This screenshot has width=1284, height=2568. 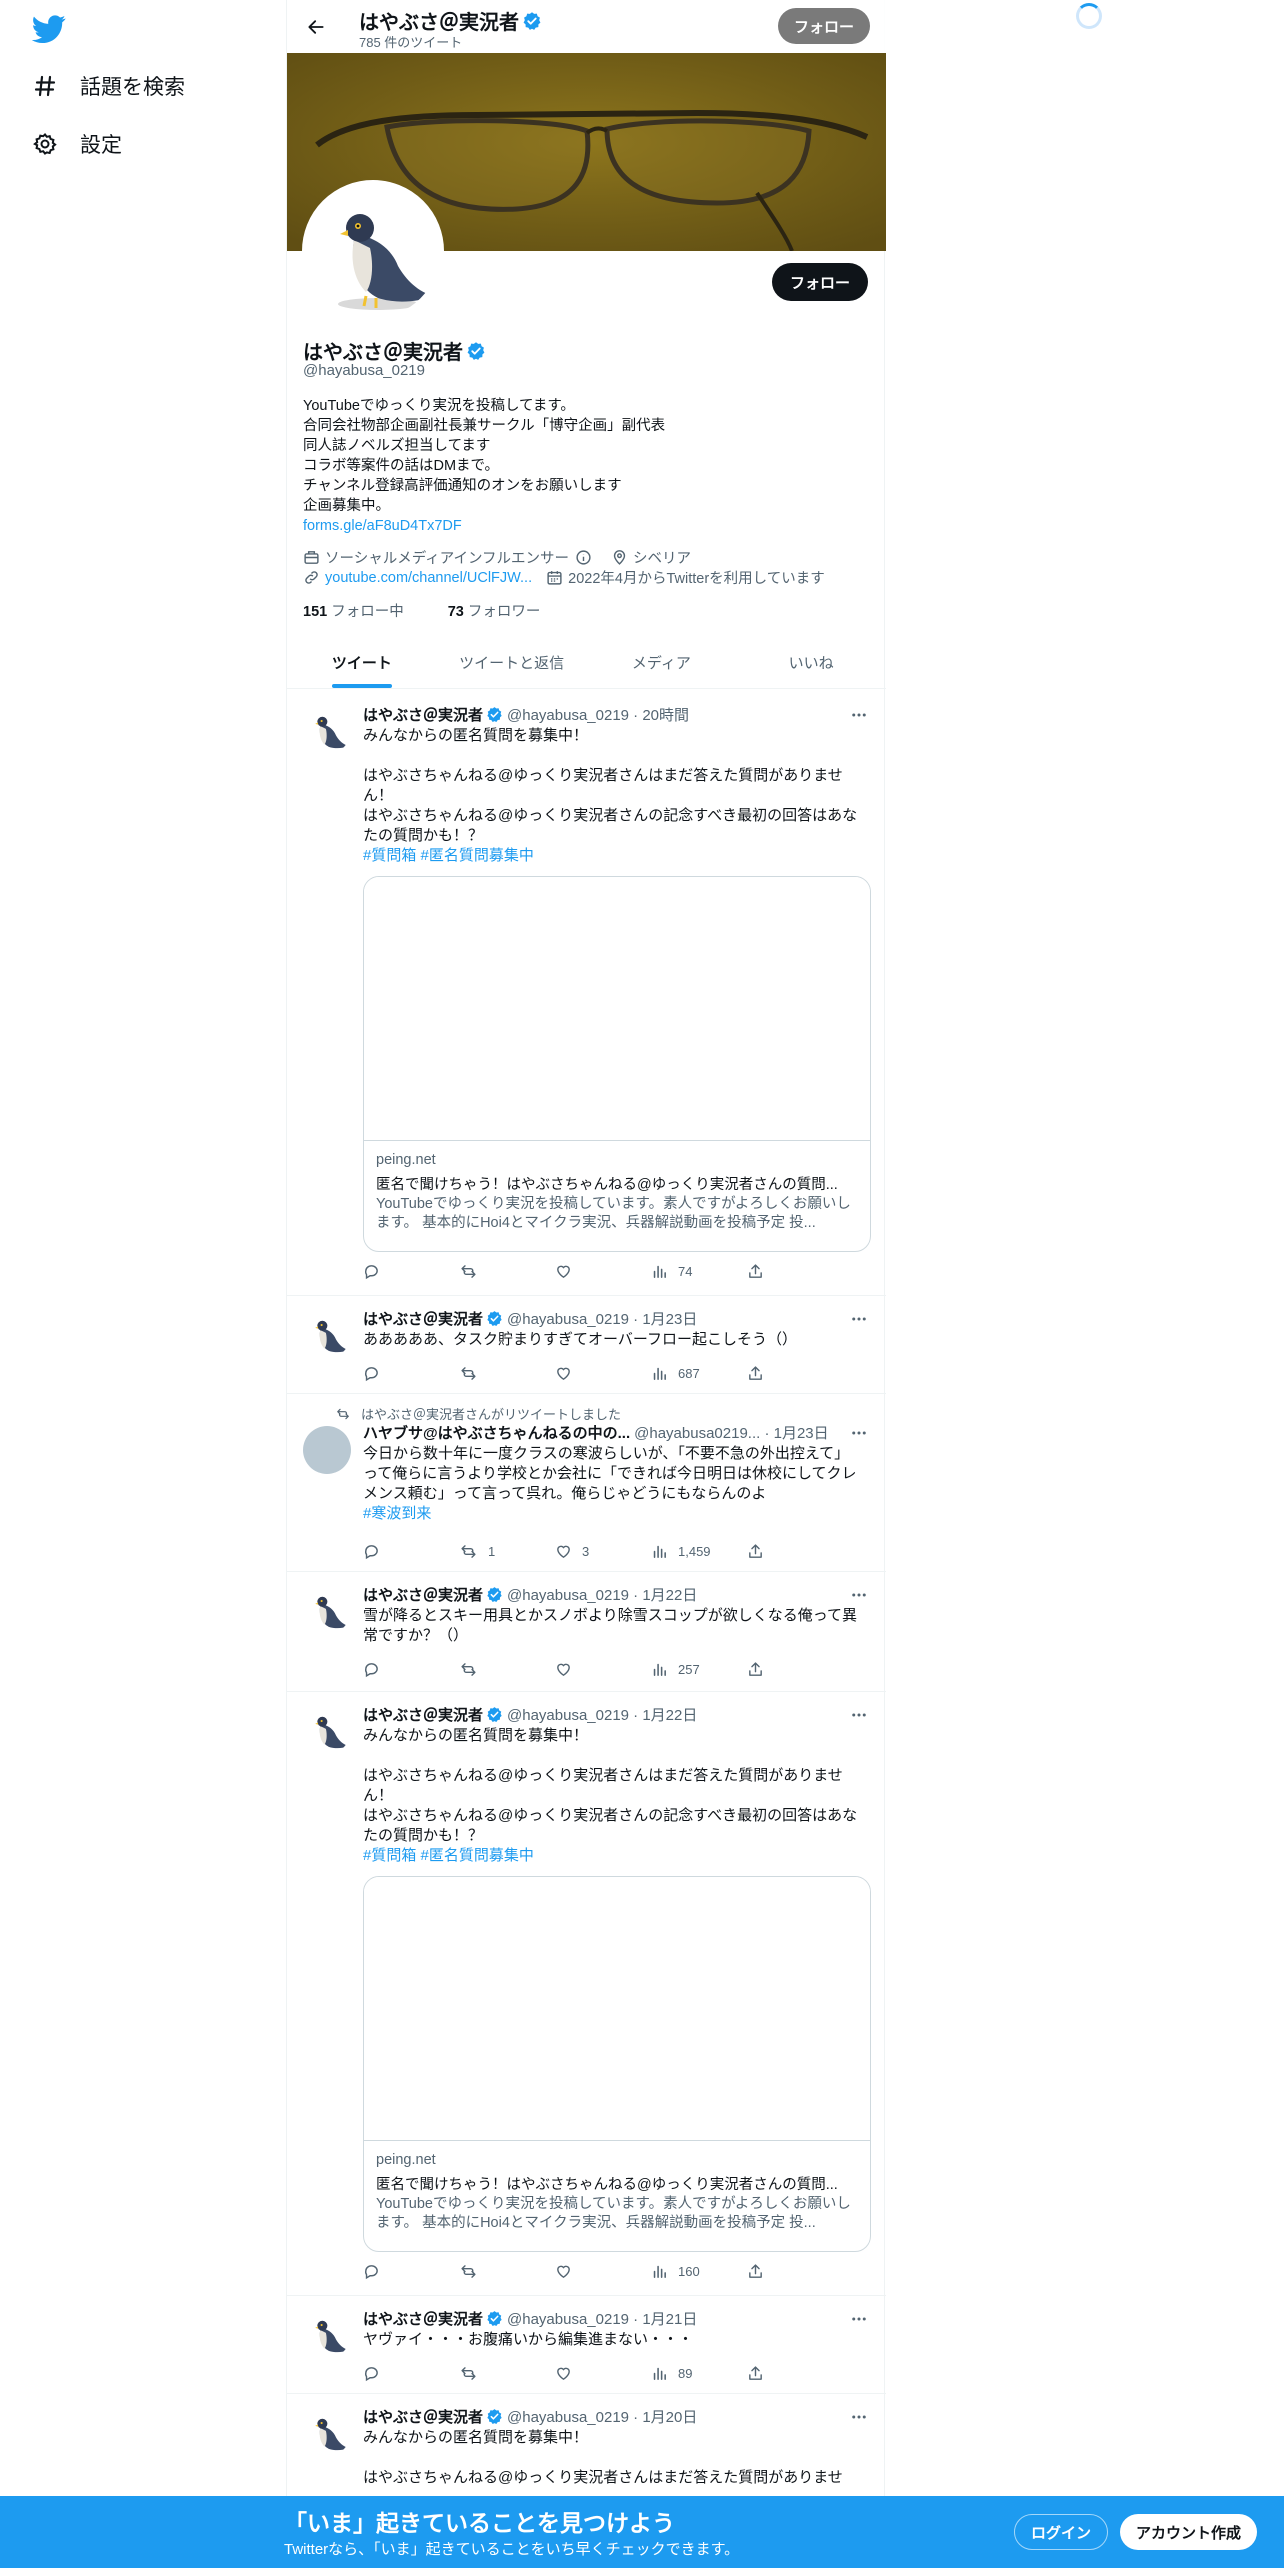 What do you see at coordinates (603, 1551) in the screenshot?
I see `like-button: 3` at bounding box center [603, 1551].